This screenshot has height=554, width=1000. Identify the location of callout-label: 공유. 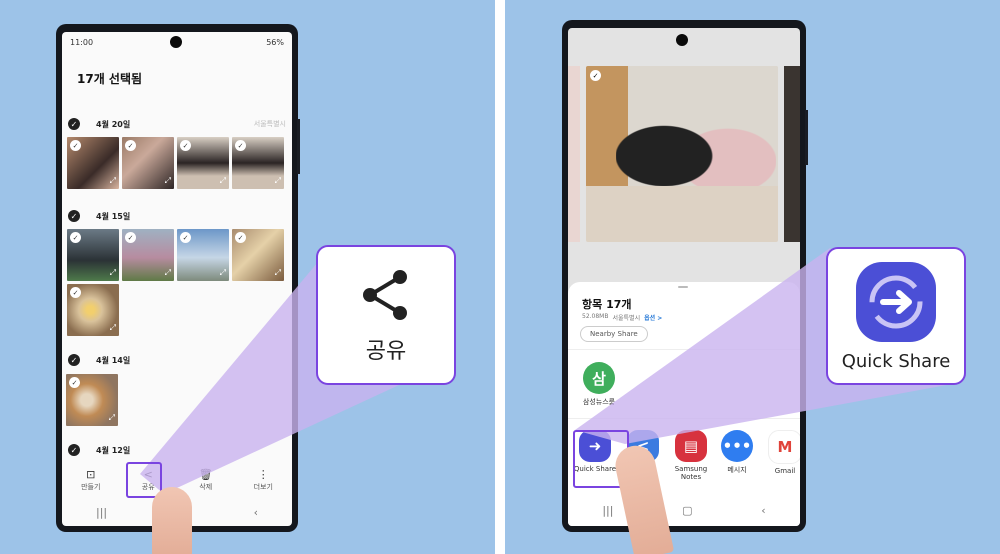
(386, 351).